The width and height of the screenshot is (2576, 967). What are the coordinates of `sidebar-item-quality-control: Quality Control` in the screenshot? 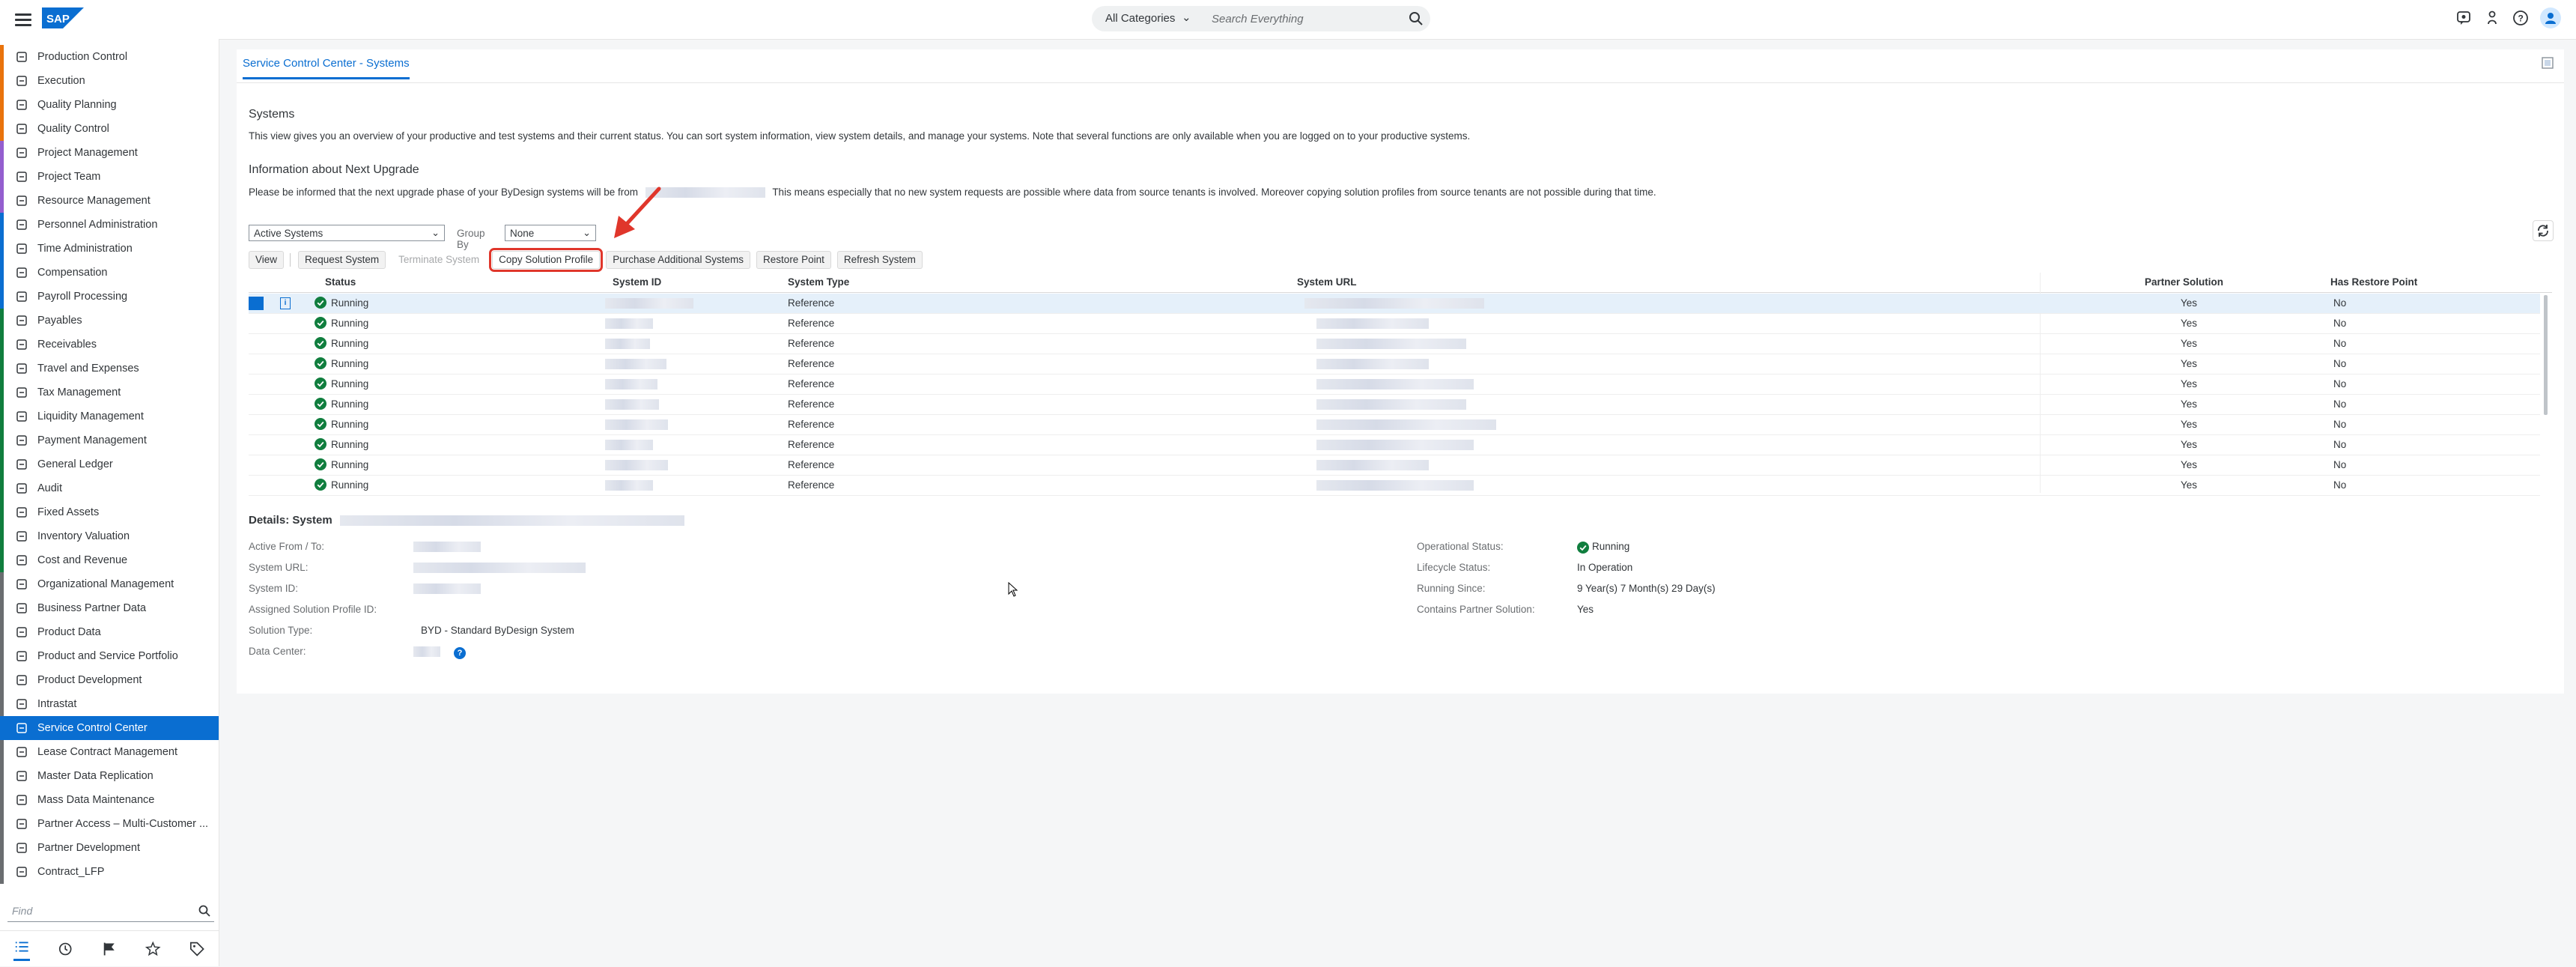 It's located at (109, 129).